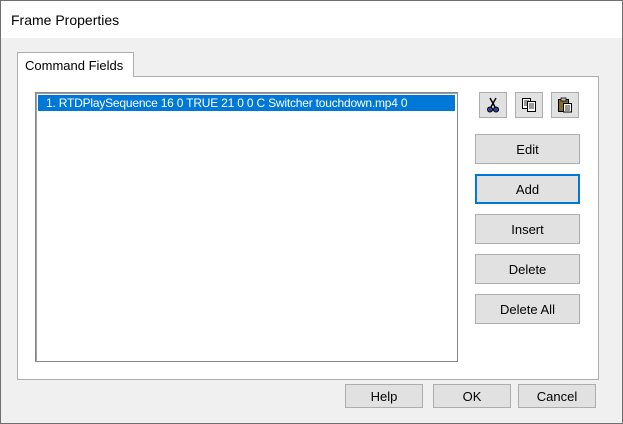 The width and height of the screenshot is (623, 424). I want to click on copy-button, so click(529, 105).